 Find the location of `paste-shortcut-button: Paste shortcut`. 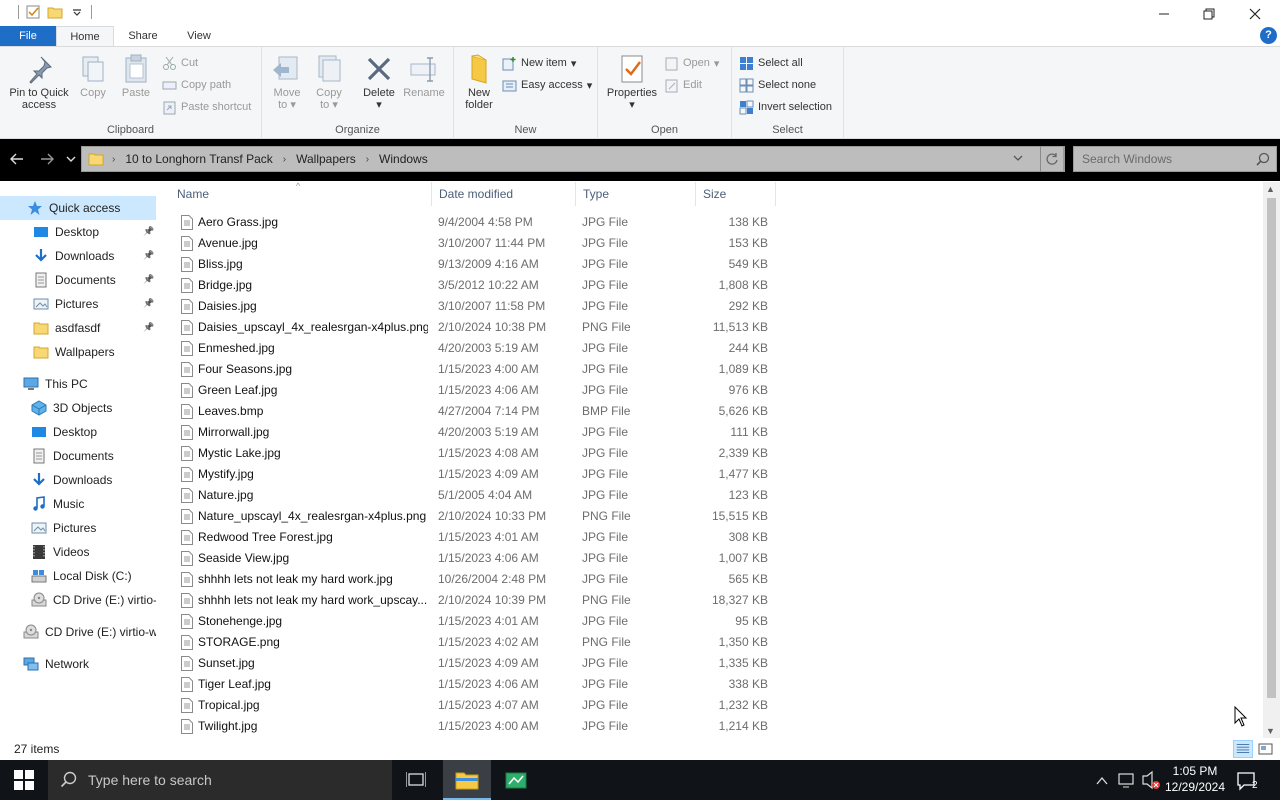

paste-shortcut-button: Paste shortcut is located at coordinates (206, 107).